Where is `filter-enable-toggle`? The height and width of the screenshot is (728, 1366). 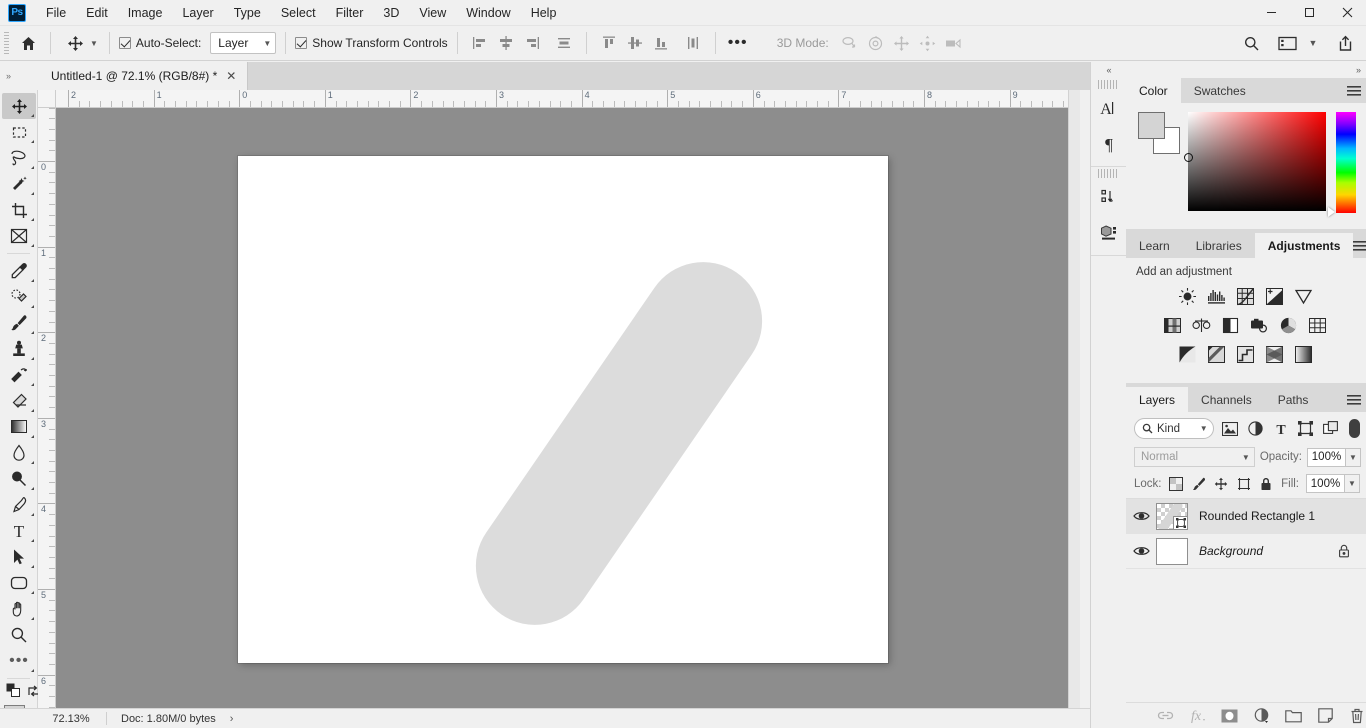 filter-enable-toggle is located at coordinates (1354, 428).